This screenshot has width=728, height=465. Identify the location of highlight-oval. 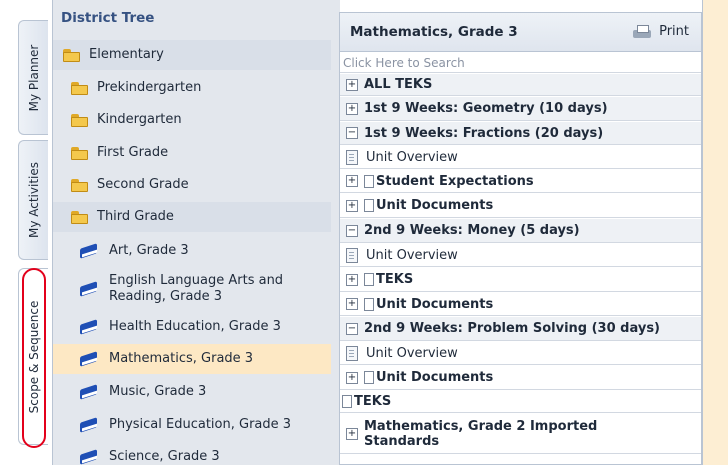
(34, 358).